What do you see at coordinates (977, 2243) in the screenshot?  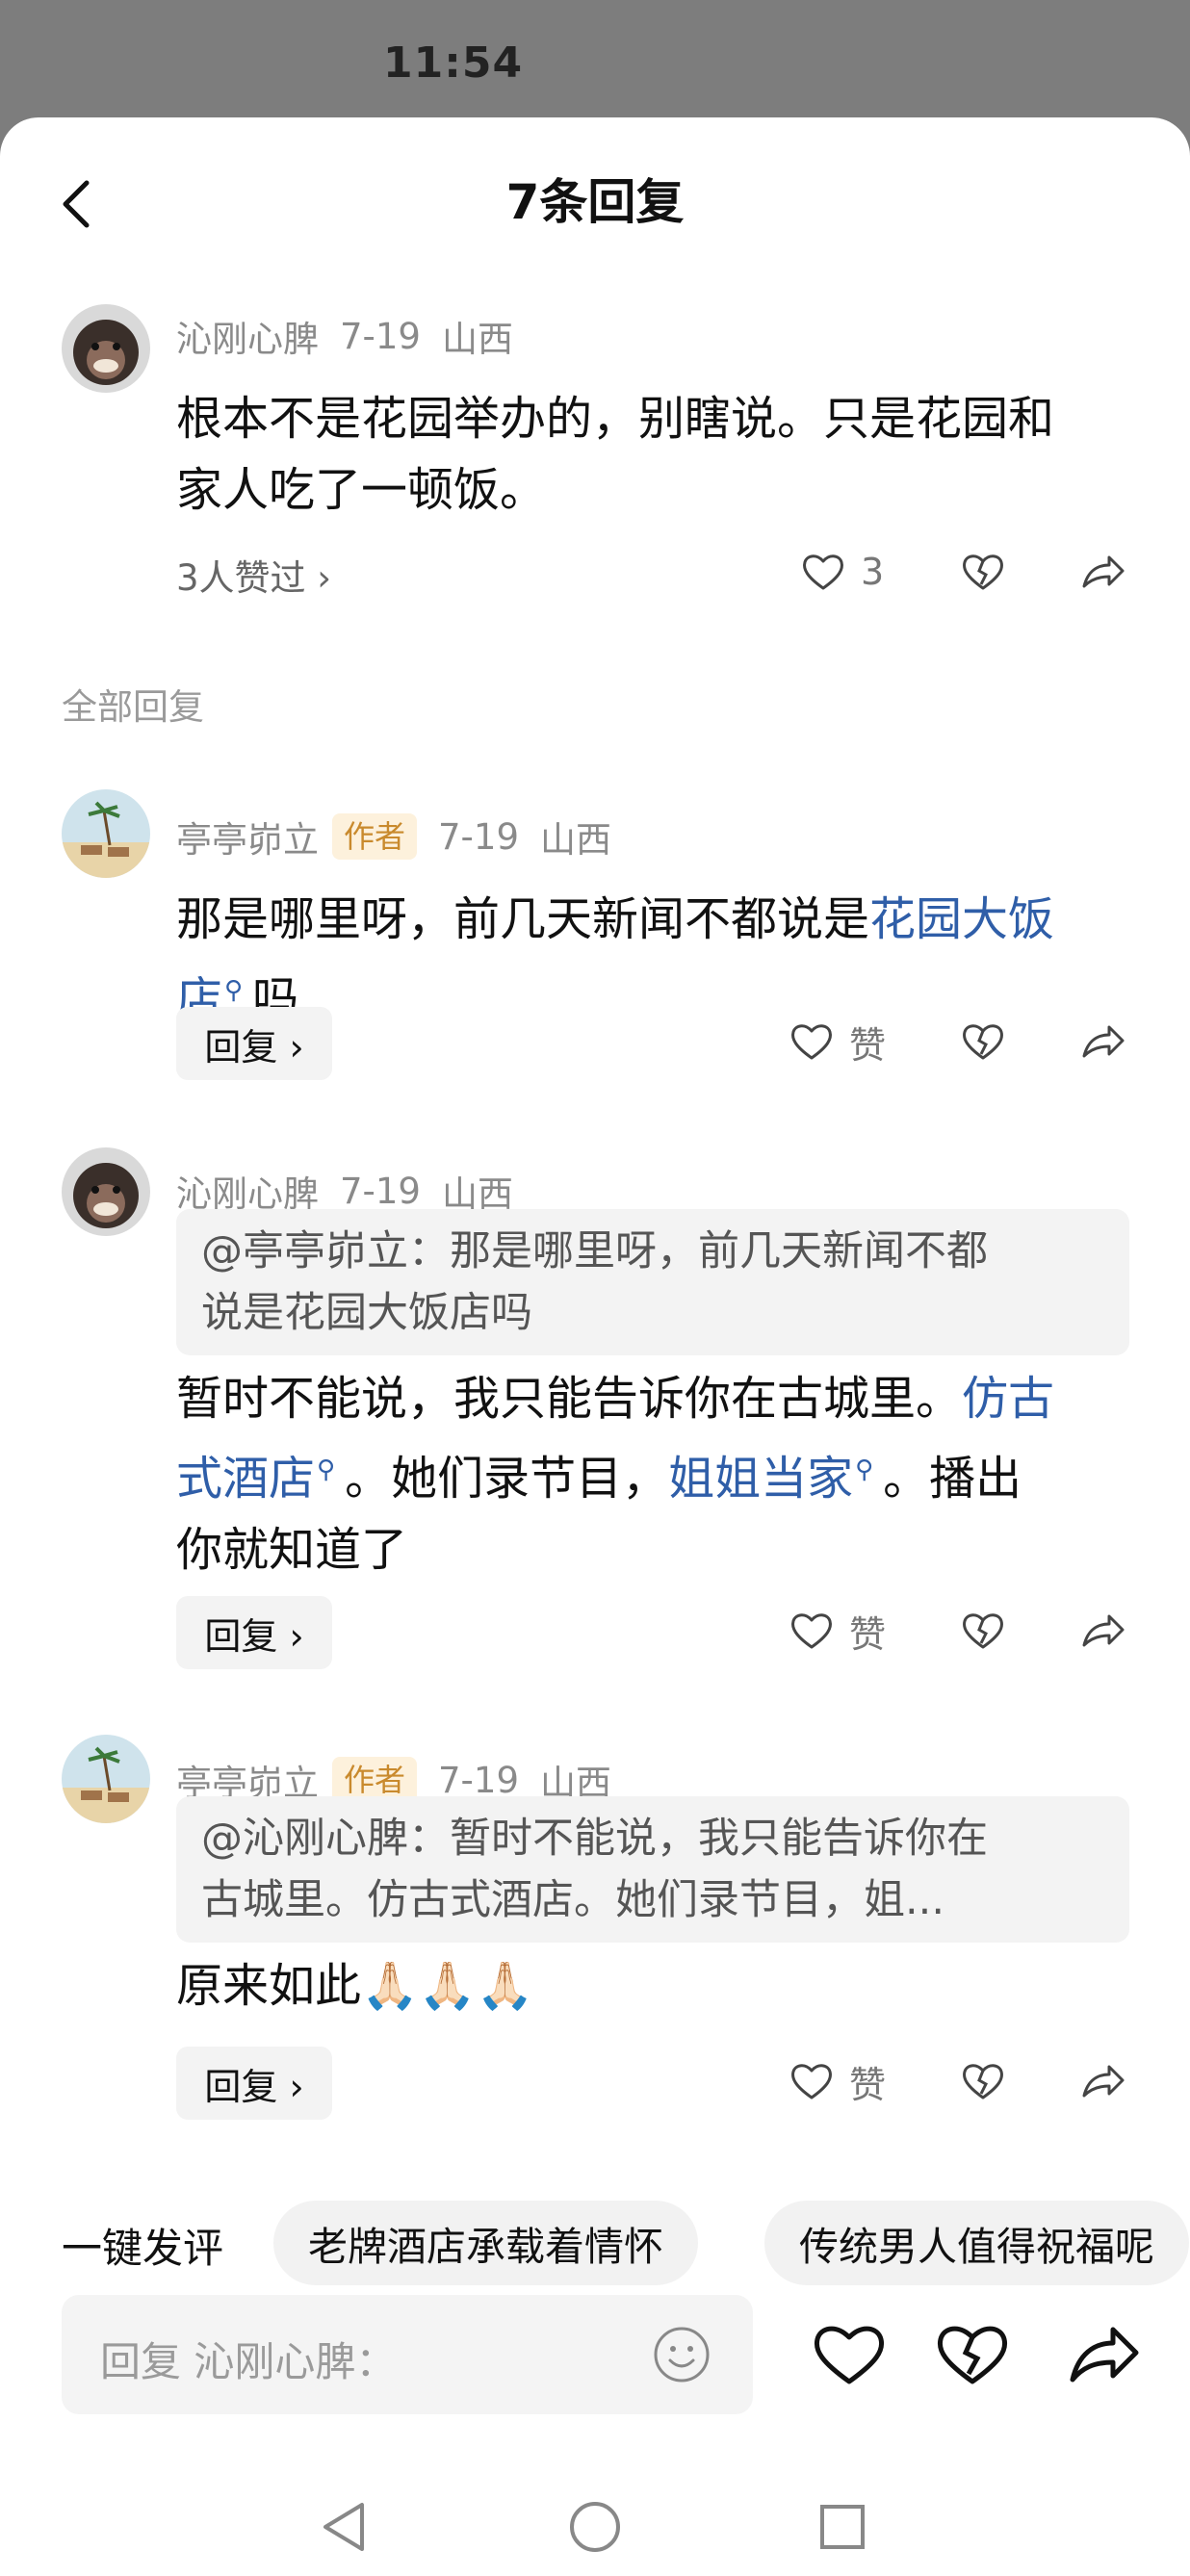 I see `quick-comment-chip: 传统男人值得祝福呢` at bounding box center [977, 2243].